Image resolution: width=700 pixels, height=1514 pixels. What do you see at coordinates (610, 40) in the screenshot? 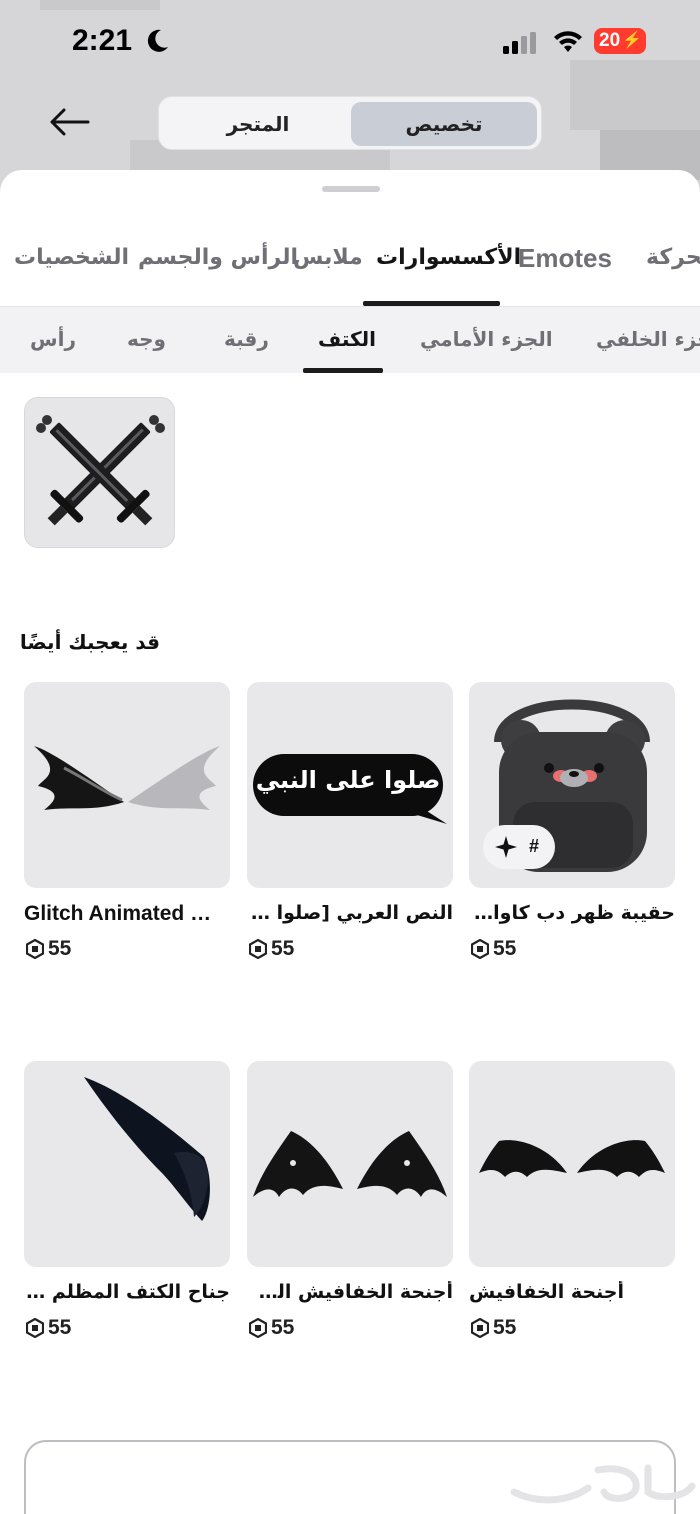
I see `battery-level: 20` at bounding box center [610, 40].